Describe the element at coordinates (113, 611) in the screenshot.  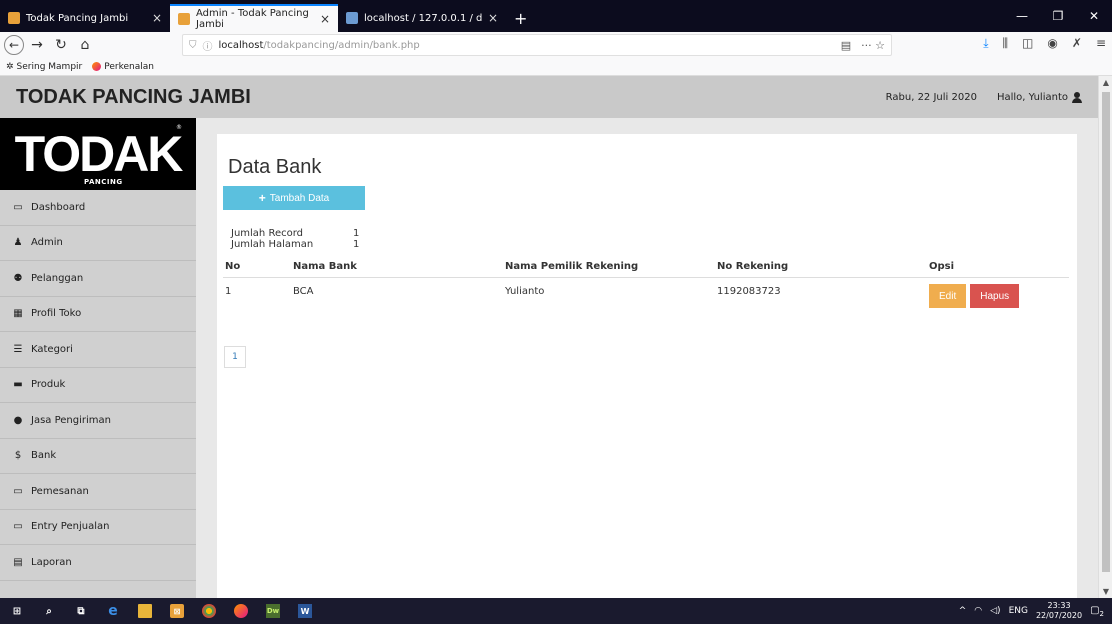
I see `edge-icon: e` at that location.